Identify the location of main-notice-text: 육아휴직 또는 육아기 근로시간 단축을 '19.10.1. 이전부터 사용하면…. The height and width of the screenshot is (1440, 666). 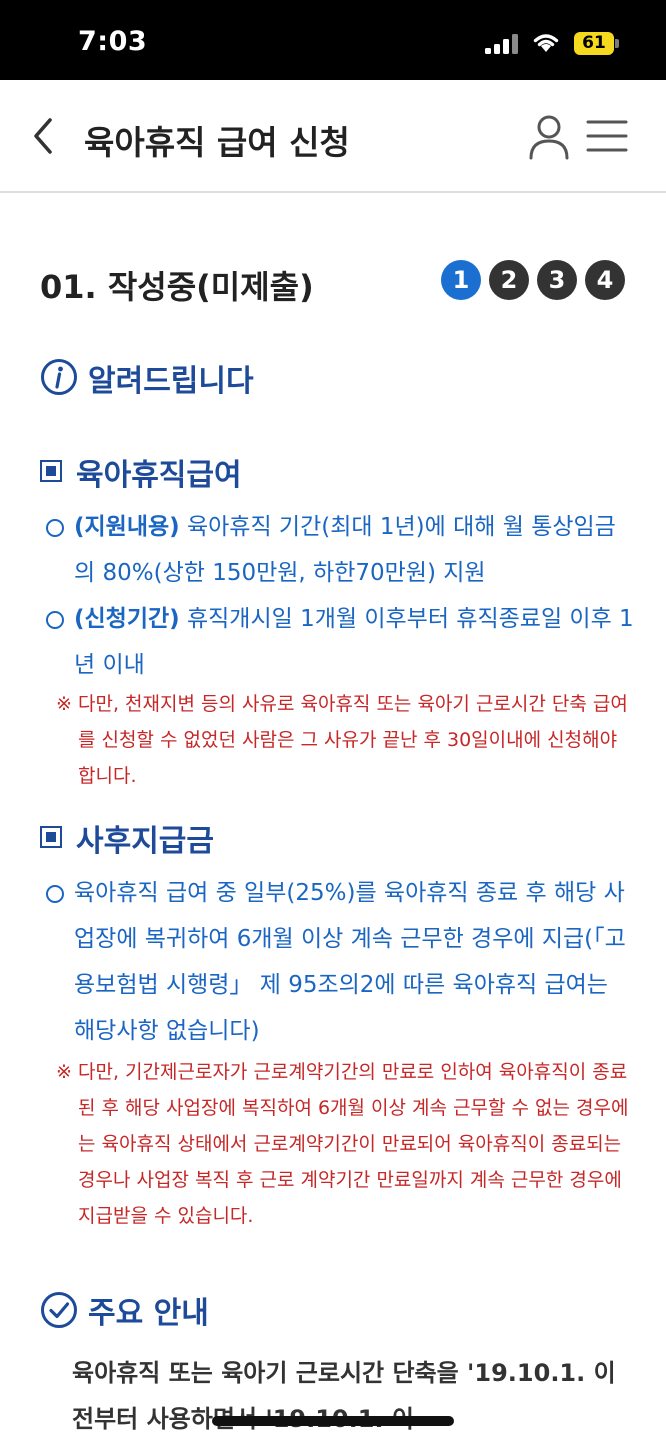
(344, 1396).